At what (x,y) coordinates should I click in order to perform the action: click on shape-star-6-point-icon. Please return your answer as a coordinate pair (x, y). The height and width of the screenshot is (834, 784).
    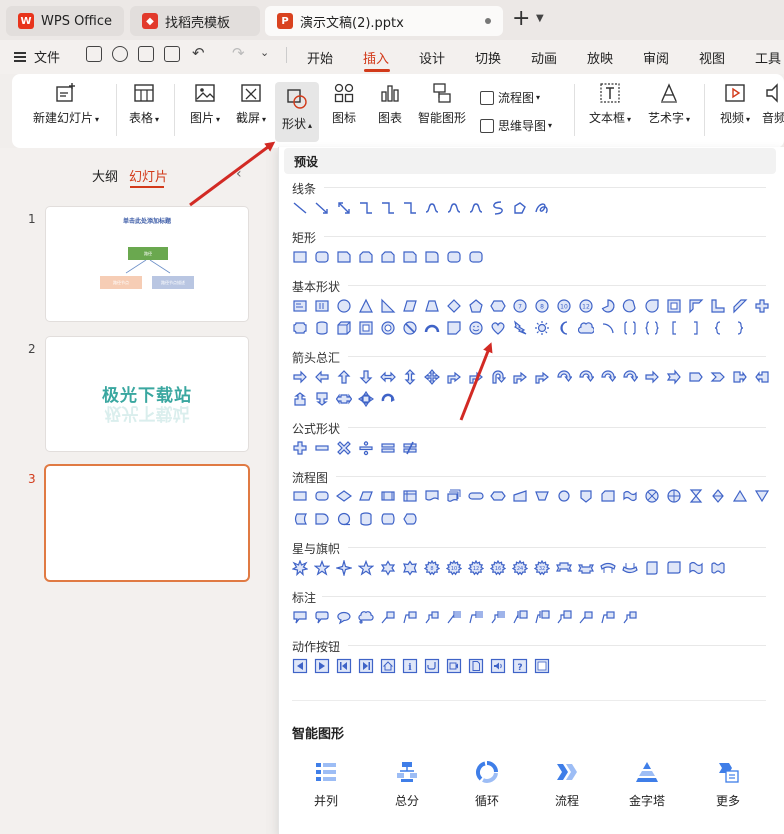
    Looking at the image, I should click on (388, 568).